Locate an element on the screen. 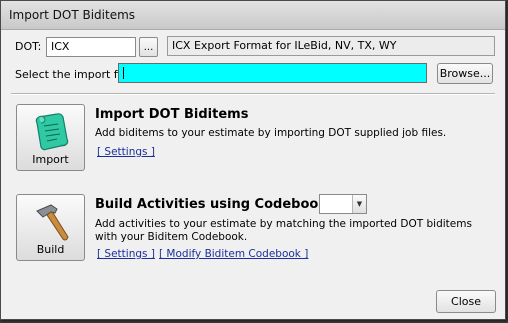  import-settings-link: [ Settings ] is located at coordinates (126, 152).